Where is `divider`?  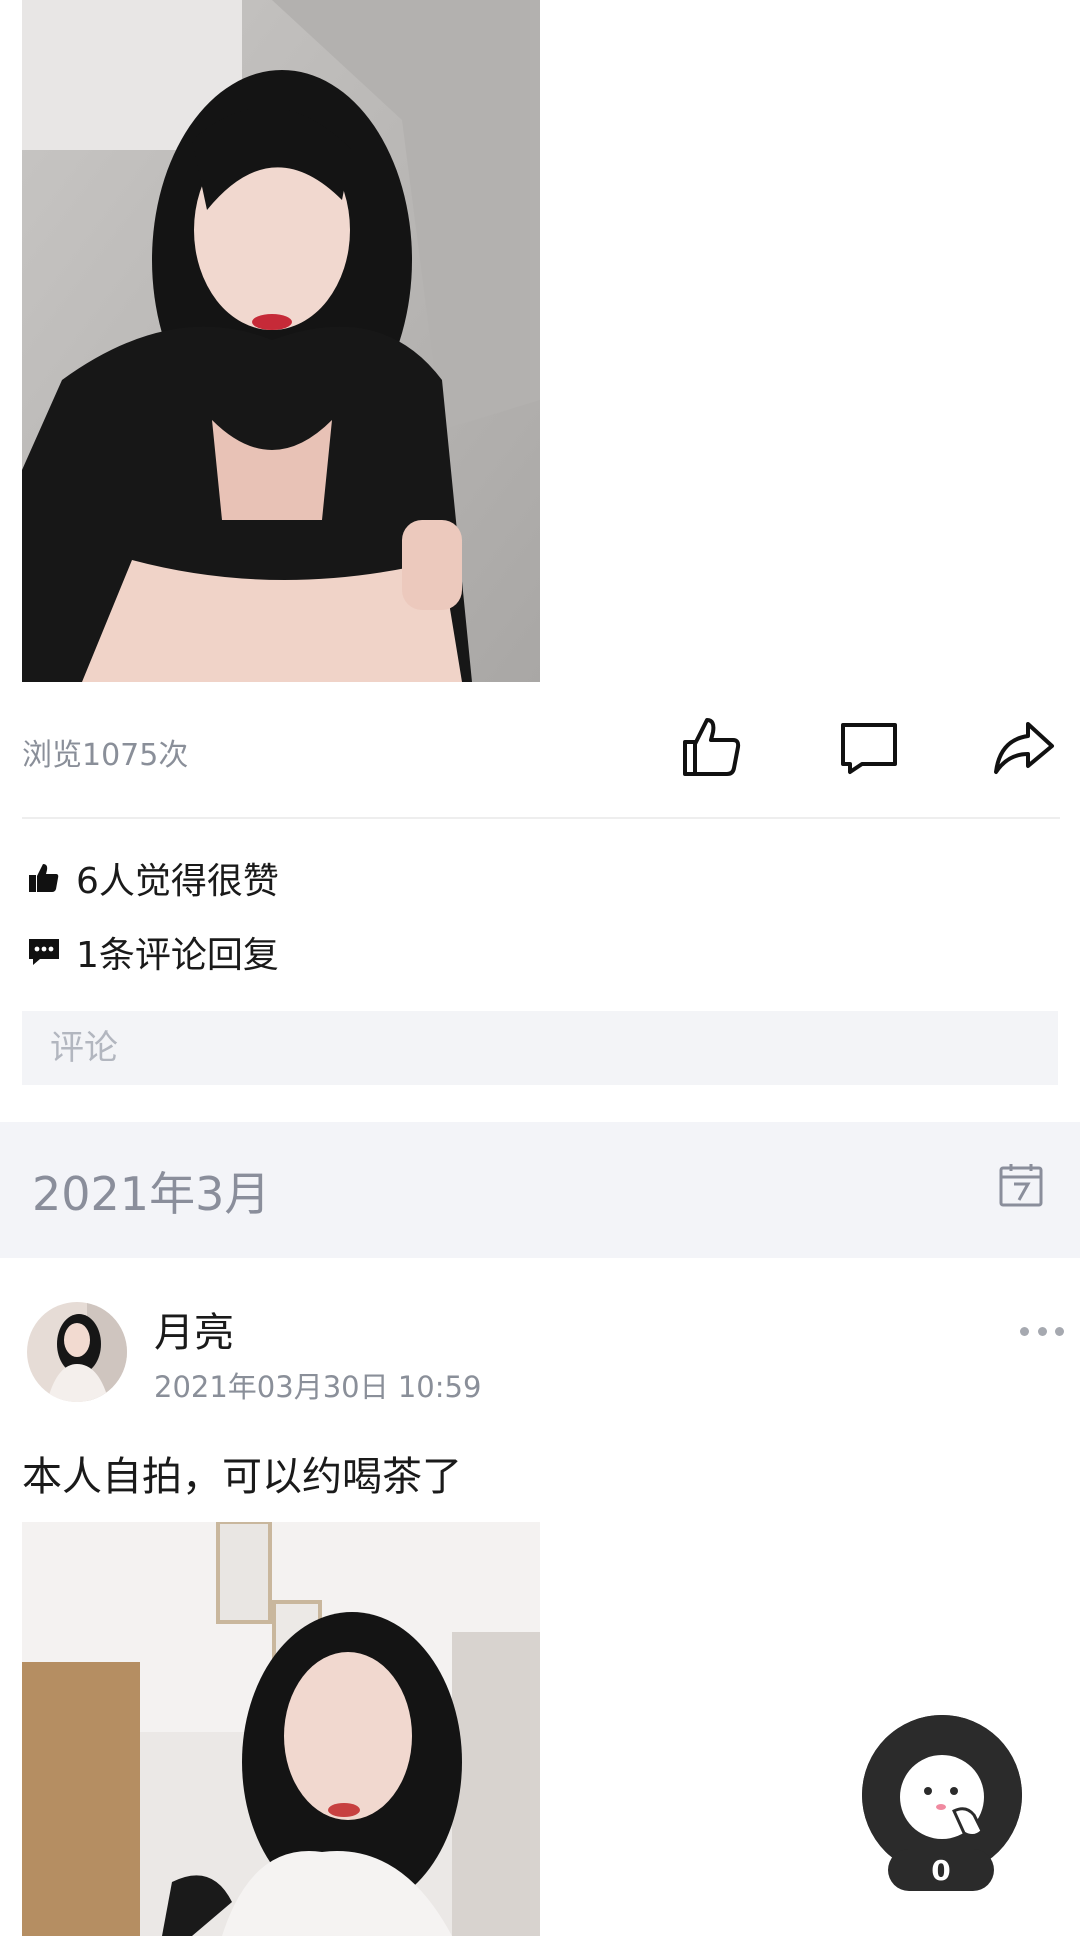
divider is located at coordinates (541, 818).